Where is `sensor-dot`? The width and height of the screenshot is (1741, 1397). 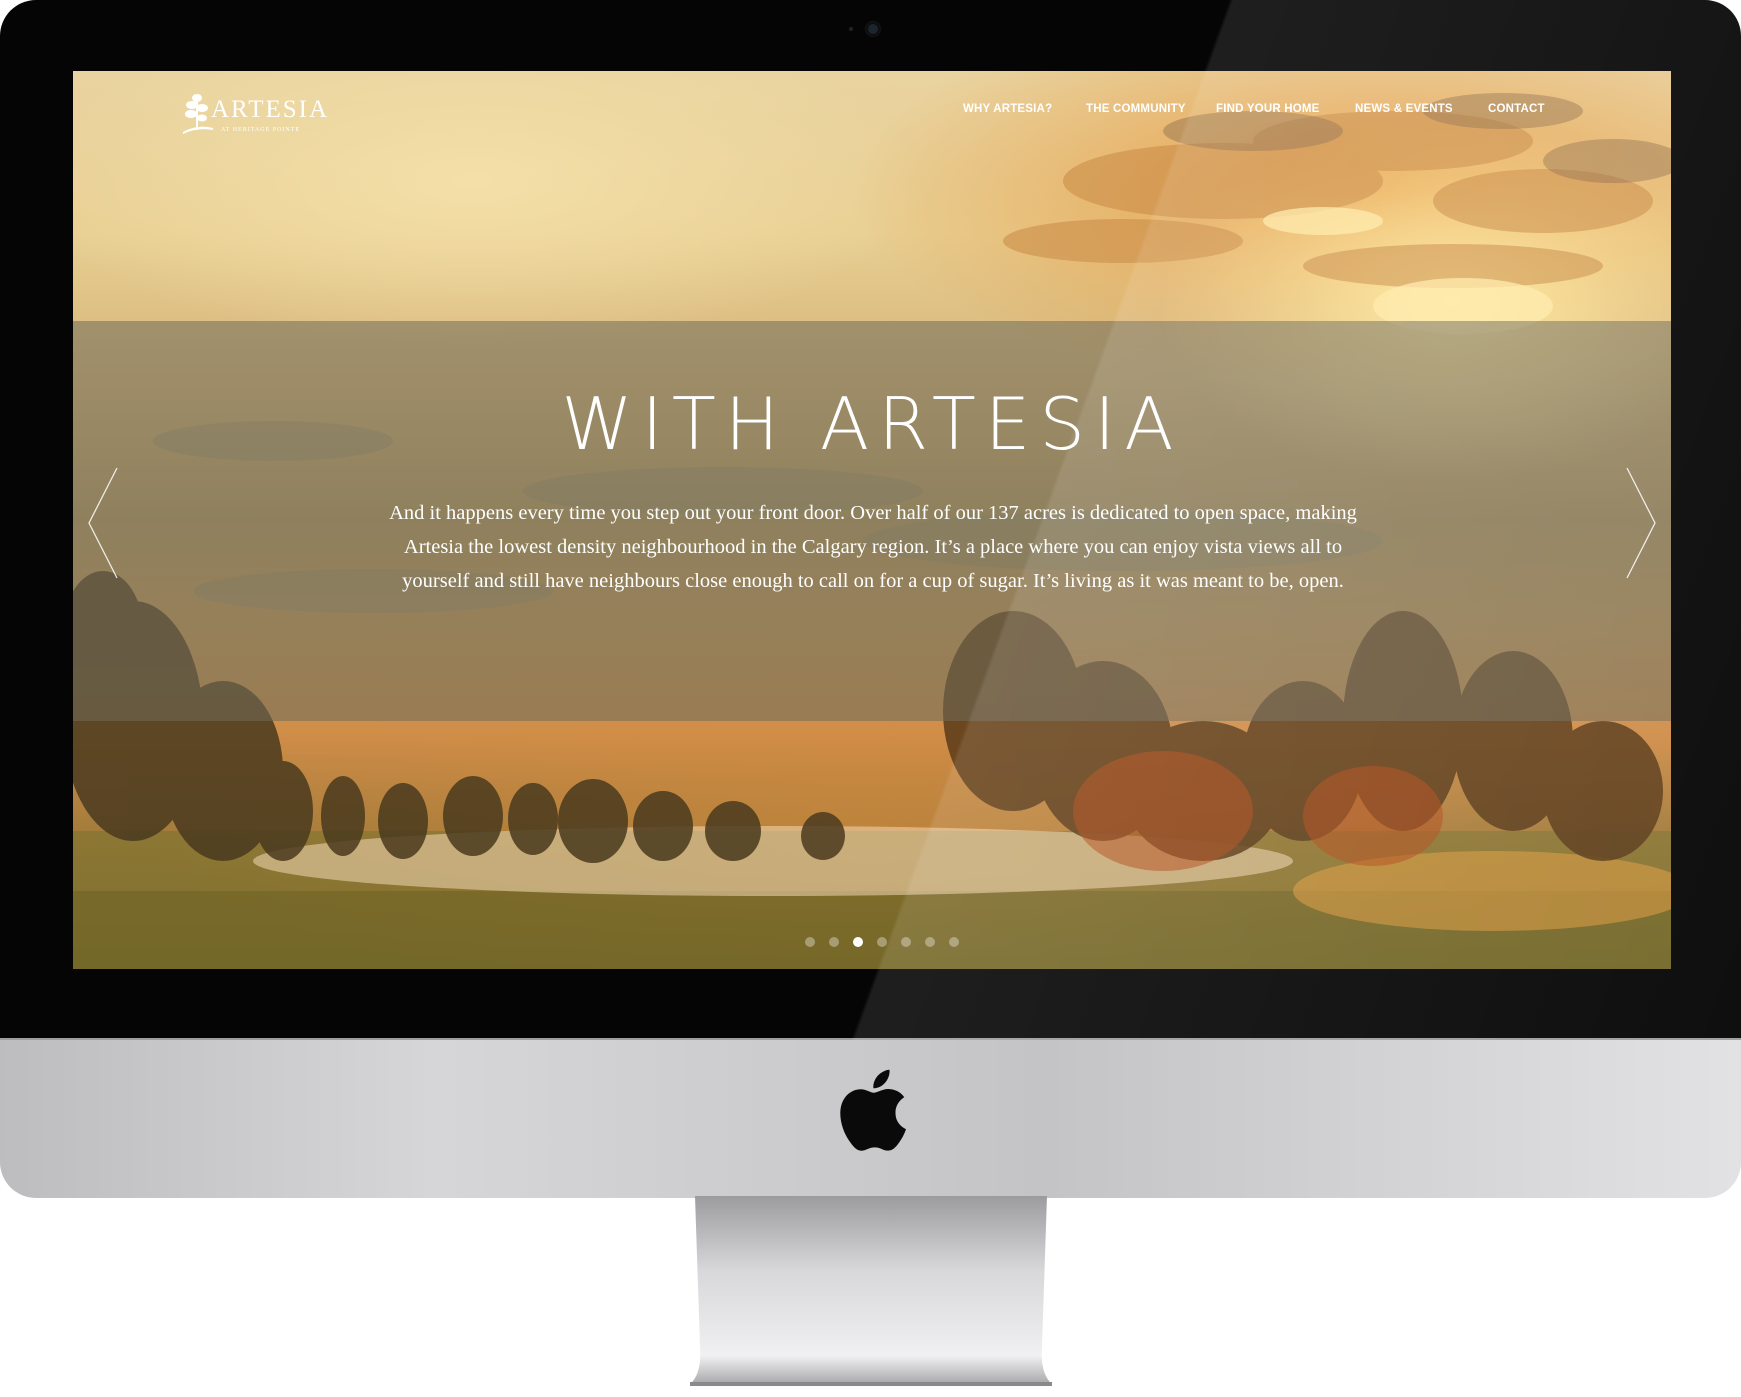 sensor-dot is located at coordinates (851, 29).